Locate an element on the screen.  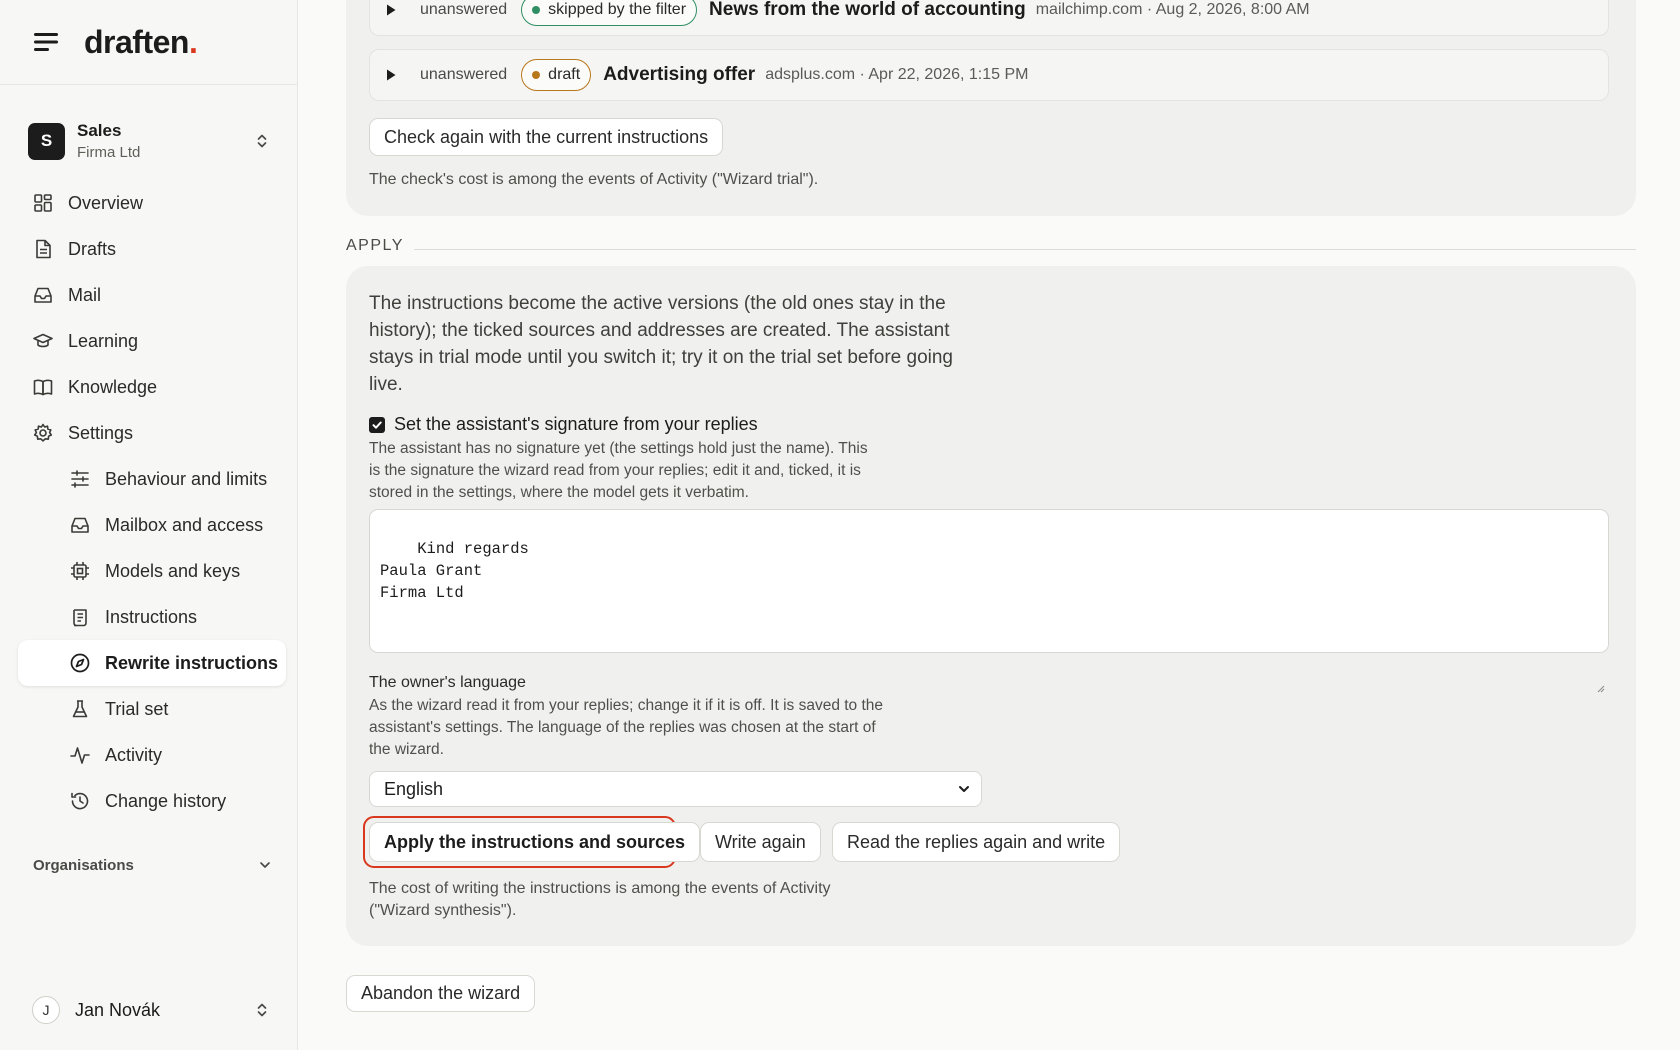
nav-item-behaviour-and-limits: Behaviour and limits is located at coordinates (152, 479).